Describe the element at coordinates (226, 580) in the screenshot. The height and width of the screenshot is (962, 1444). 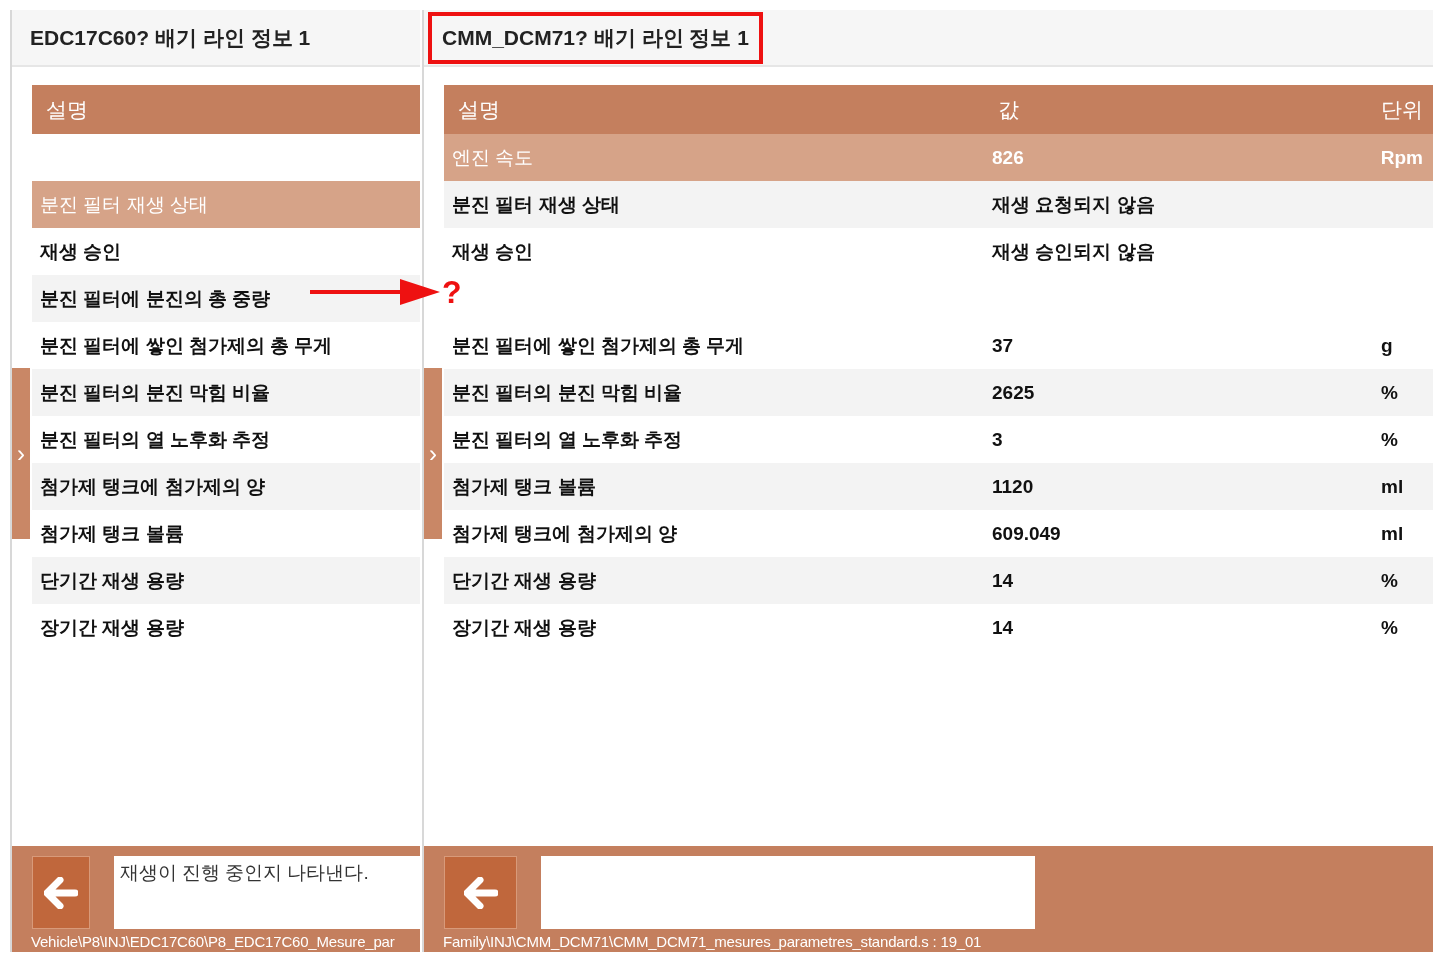
I see `table-row: 단기간 재생 용량` at that location.